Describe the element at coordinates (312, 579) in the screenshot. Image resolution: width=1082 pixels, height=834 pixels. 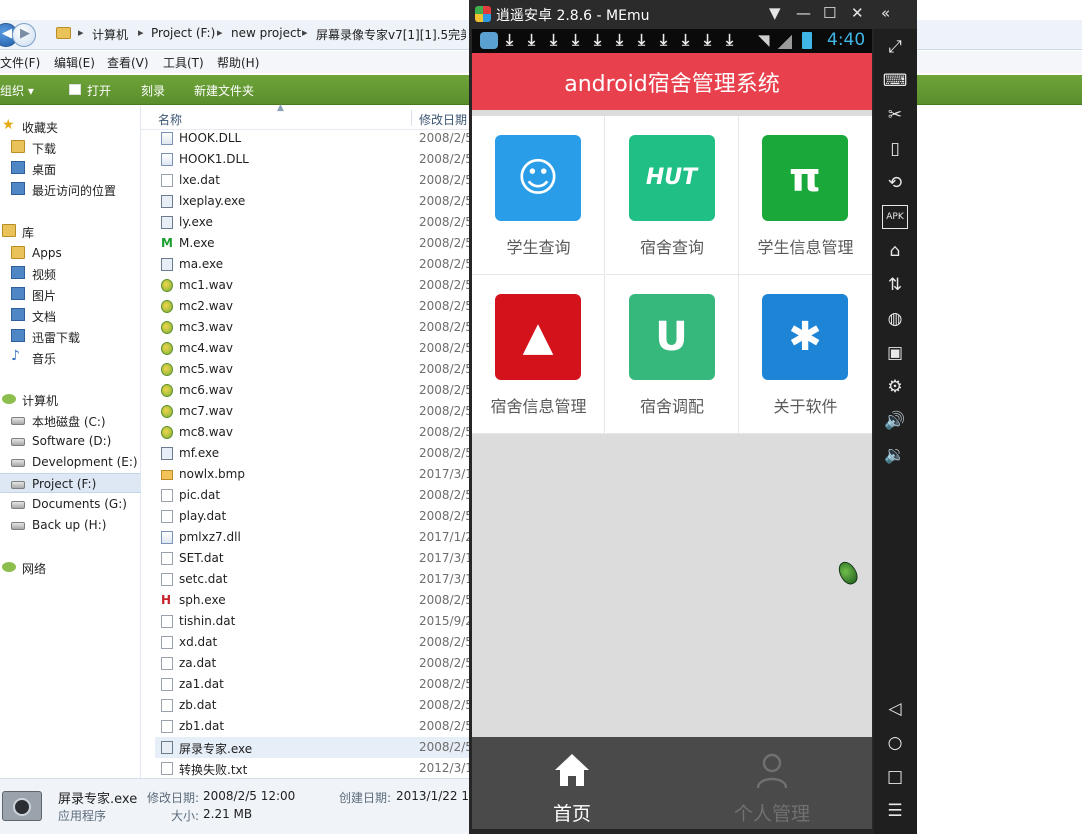
I see `file-row: setc.dat 2017/3/14` at that location.